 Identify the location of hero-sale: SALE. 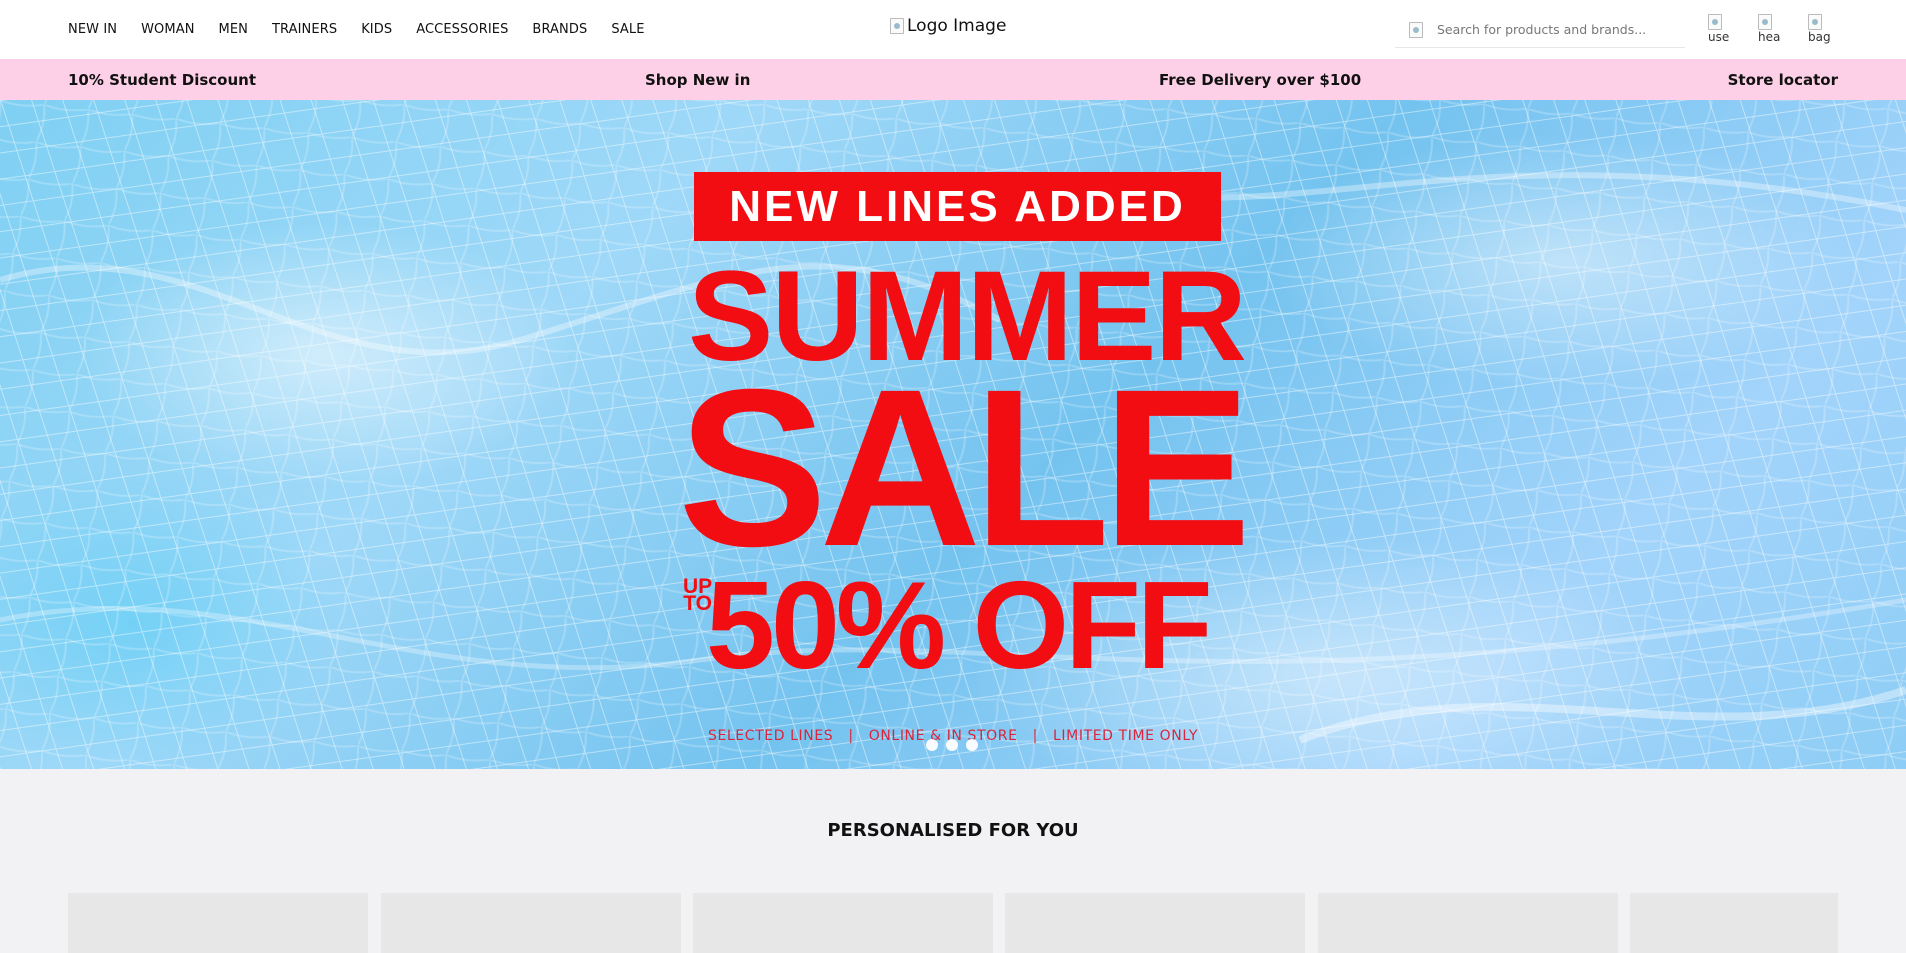
(964, 468).